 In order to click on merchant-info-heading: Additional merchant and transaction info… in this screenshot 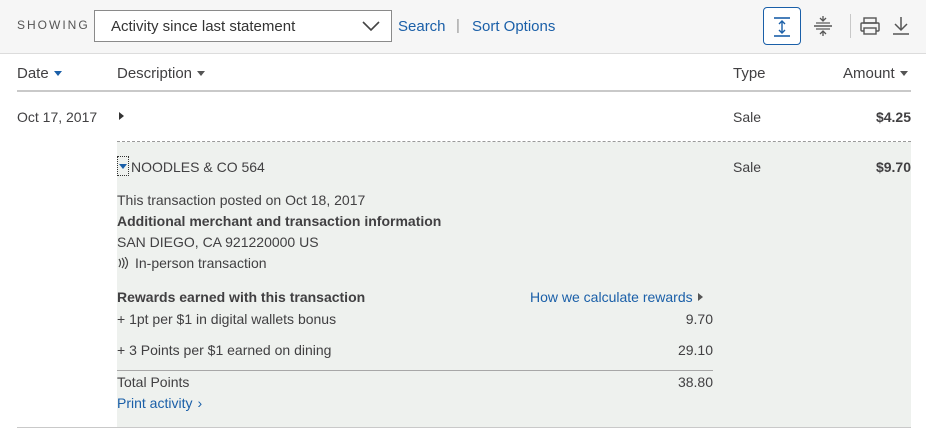, I will do `click(279, 221)`.